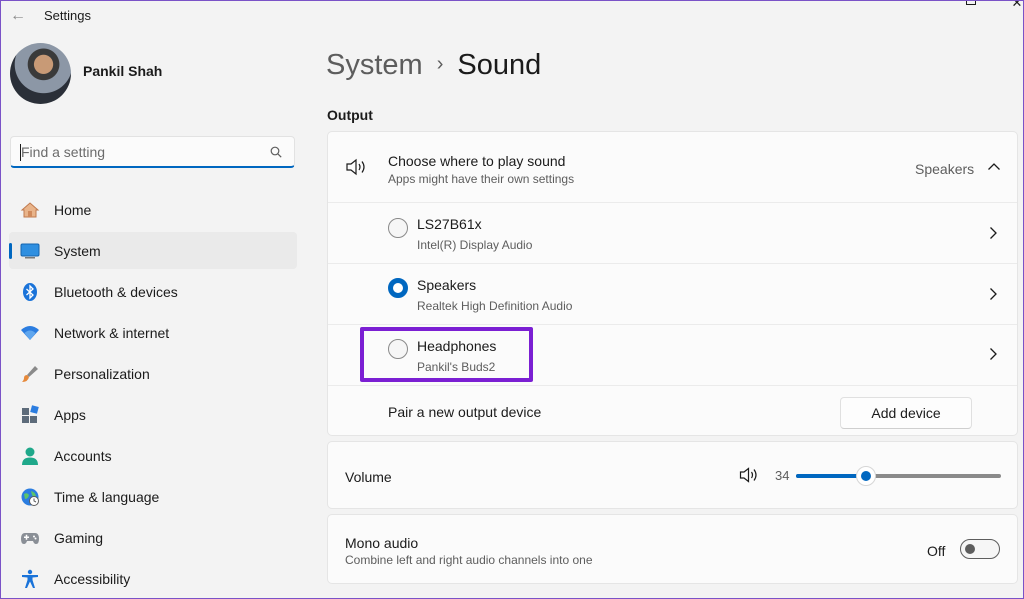 The height and width of the screenshot is (599, 1024). What do you see at coordinates (30, 414) in the screenshot?
I see `apps-icon` at bounding box center [30, 414].